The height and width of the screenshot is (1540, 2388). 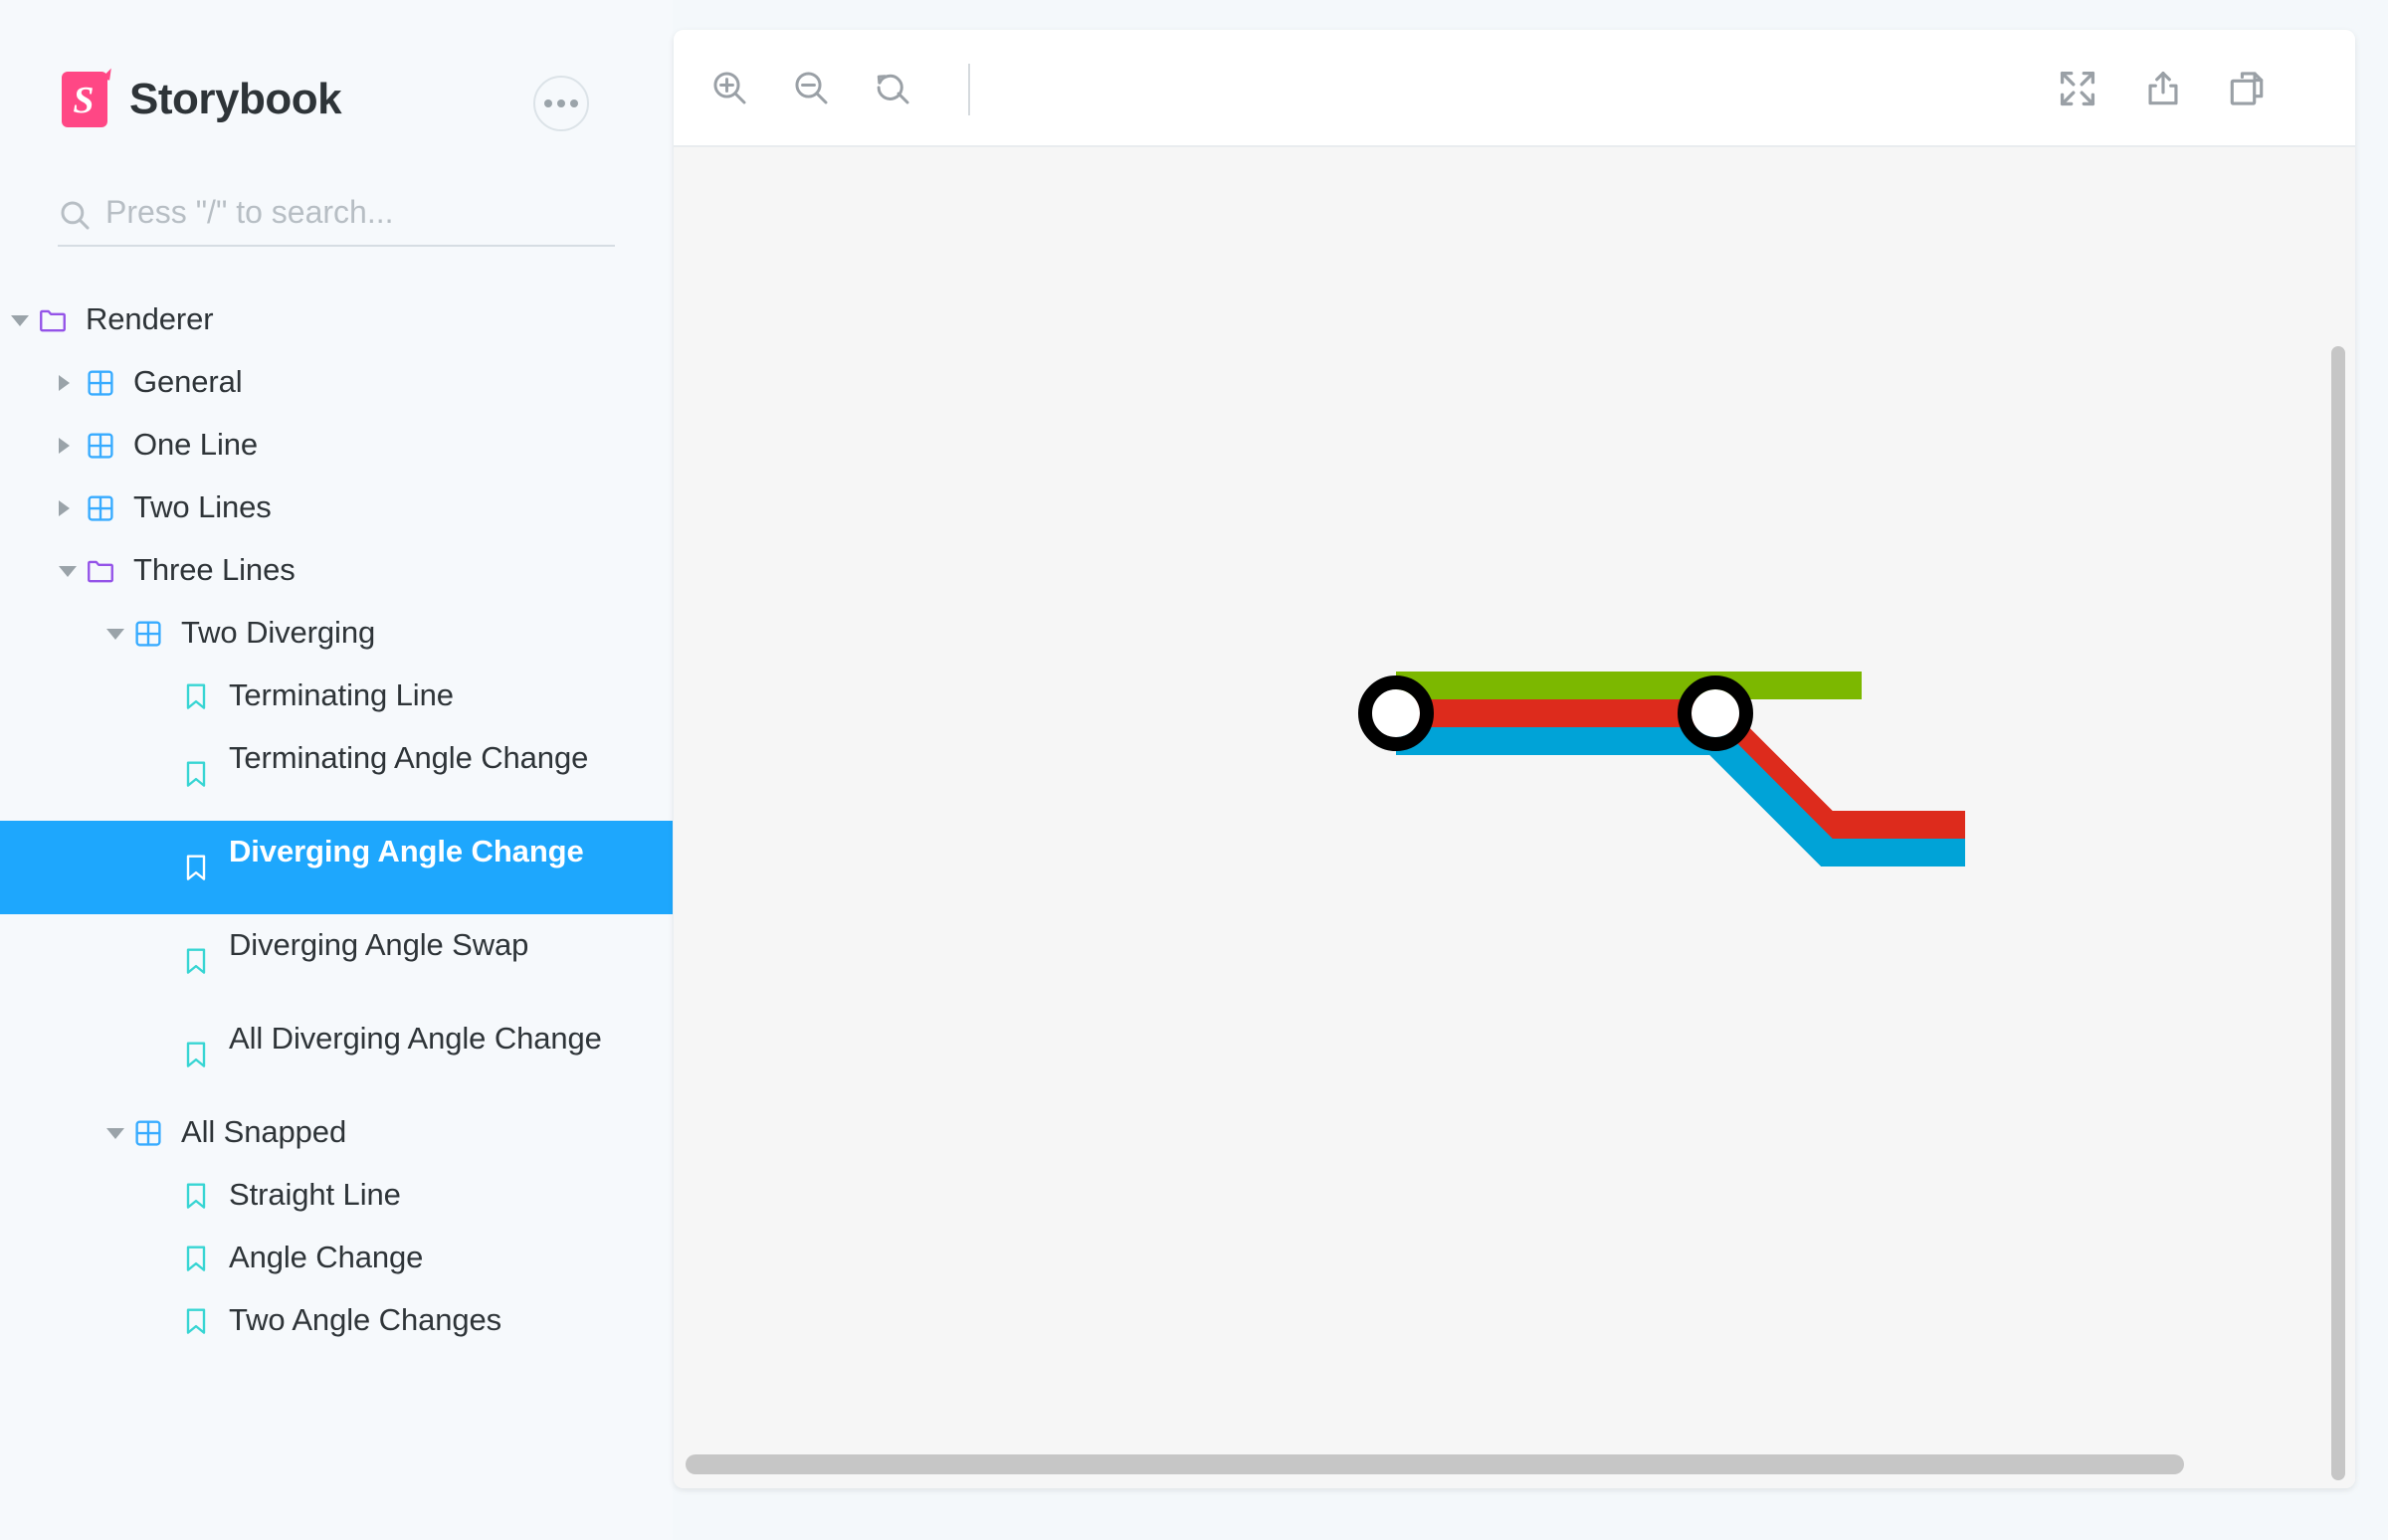 I want to click on vertical-scrollbar, so click(x=2338, y=913).